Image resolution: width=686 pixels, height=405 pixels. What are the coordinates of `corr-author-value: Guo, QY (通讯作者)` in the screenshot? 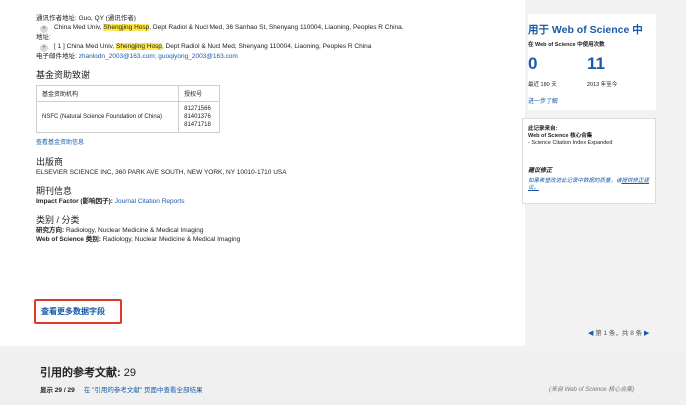 It's located at (107, 18).